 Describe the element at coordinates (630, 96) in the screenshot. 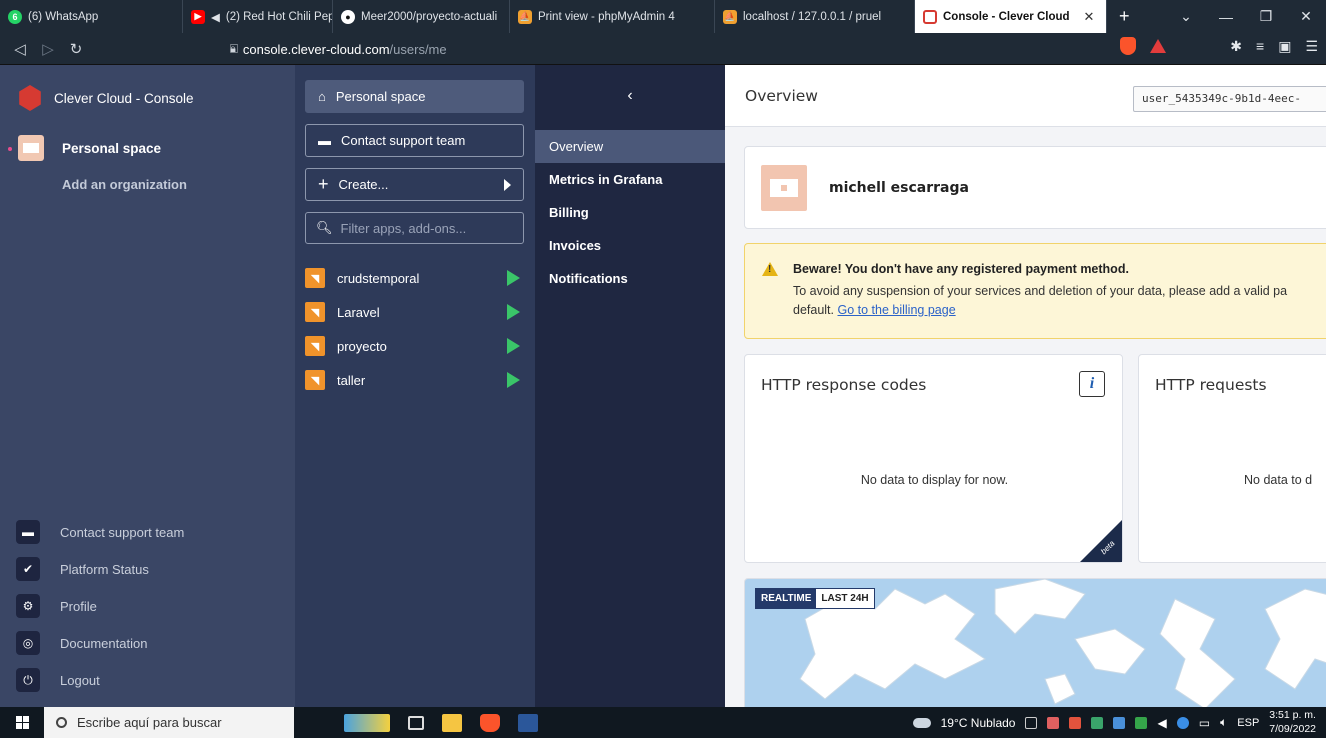

I see `collapse-chevron-icon: ‹` at that location.